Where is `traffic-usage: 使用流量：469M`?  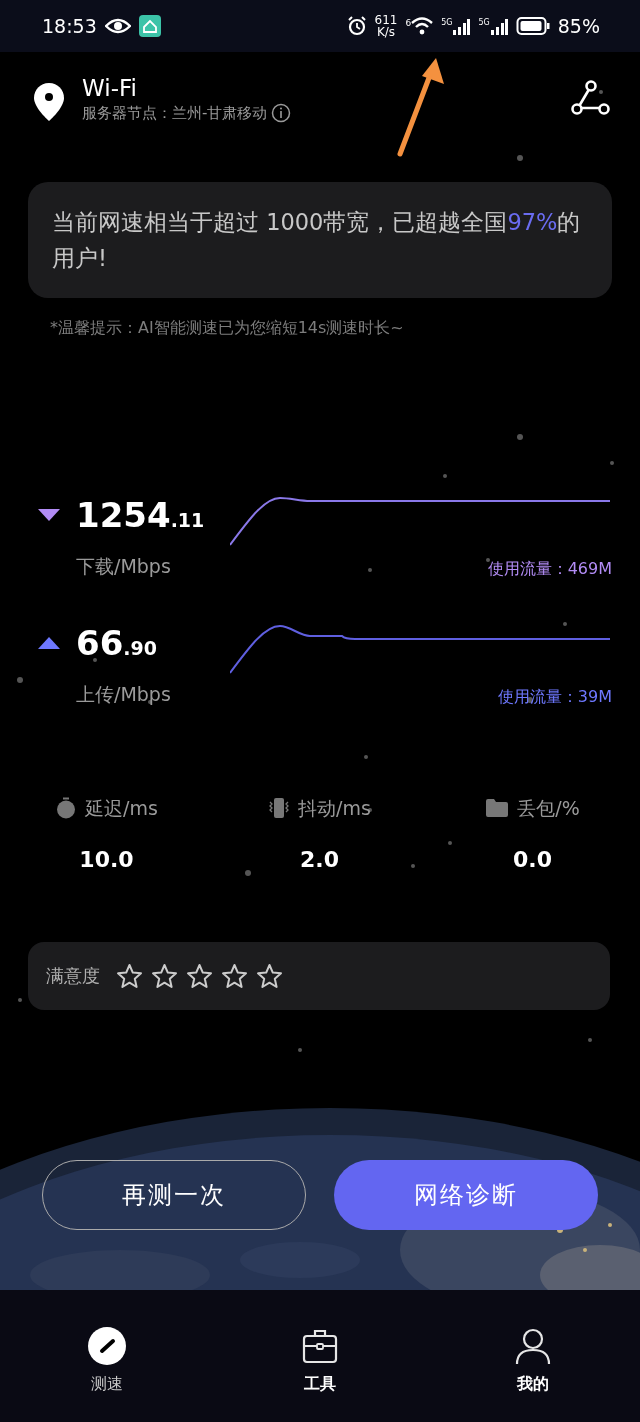 traffic-usage: 使用流量：469M is located at coordinates (549, 569).